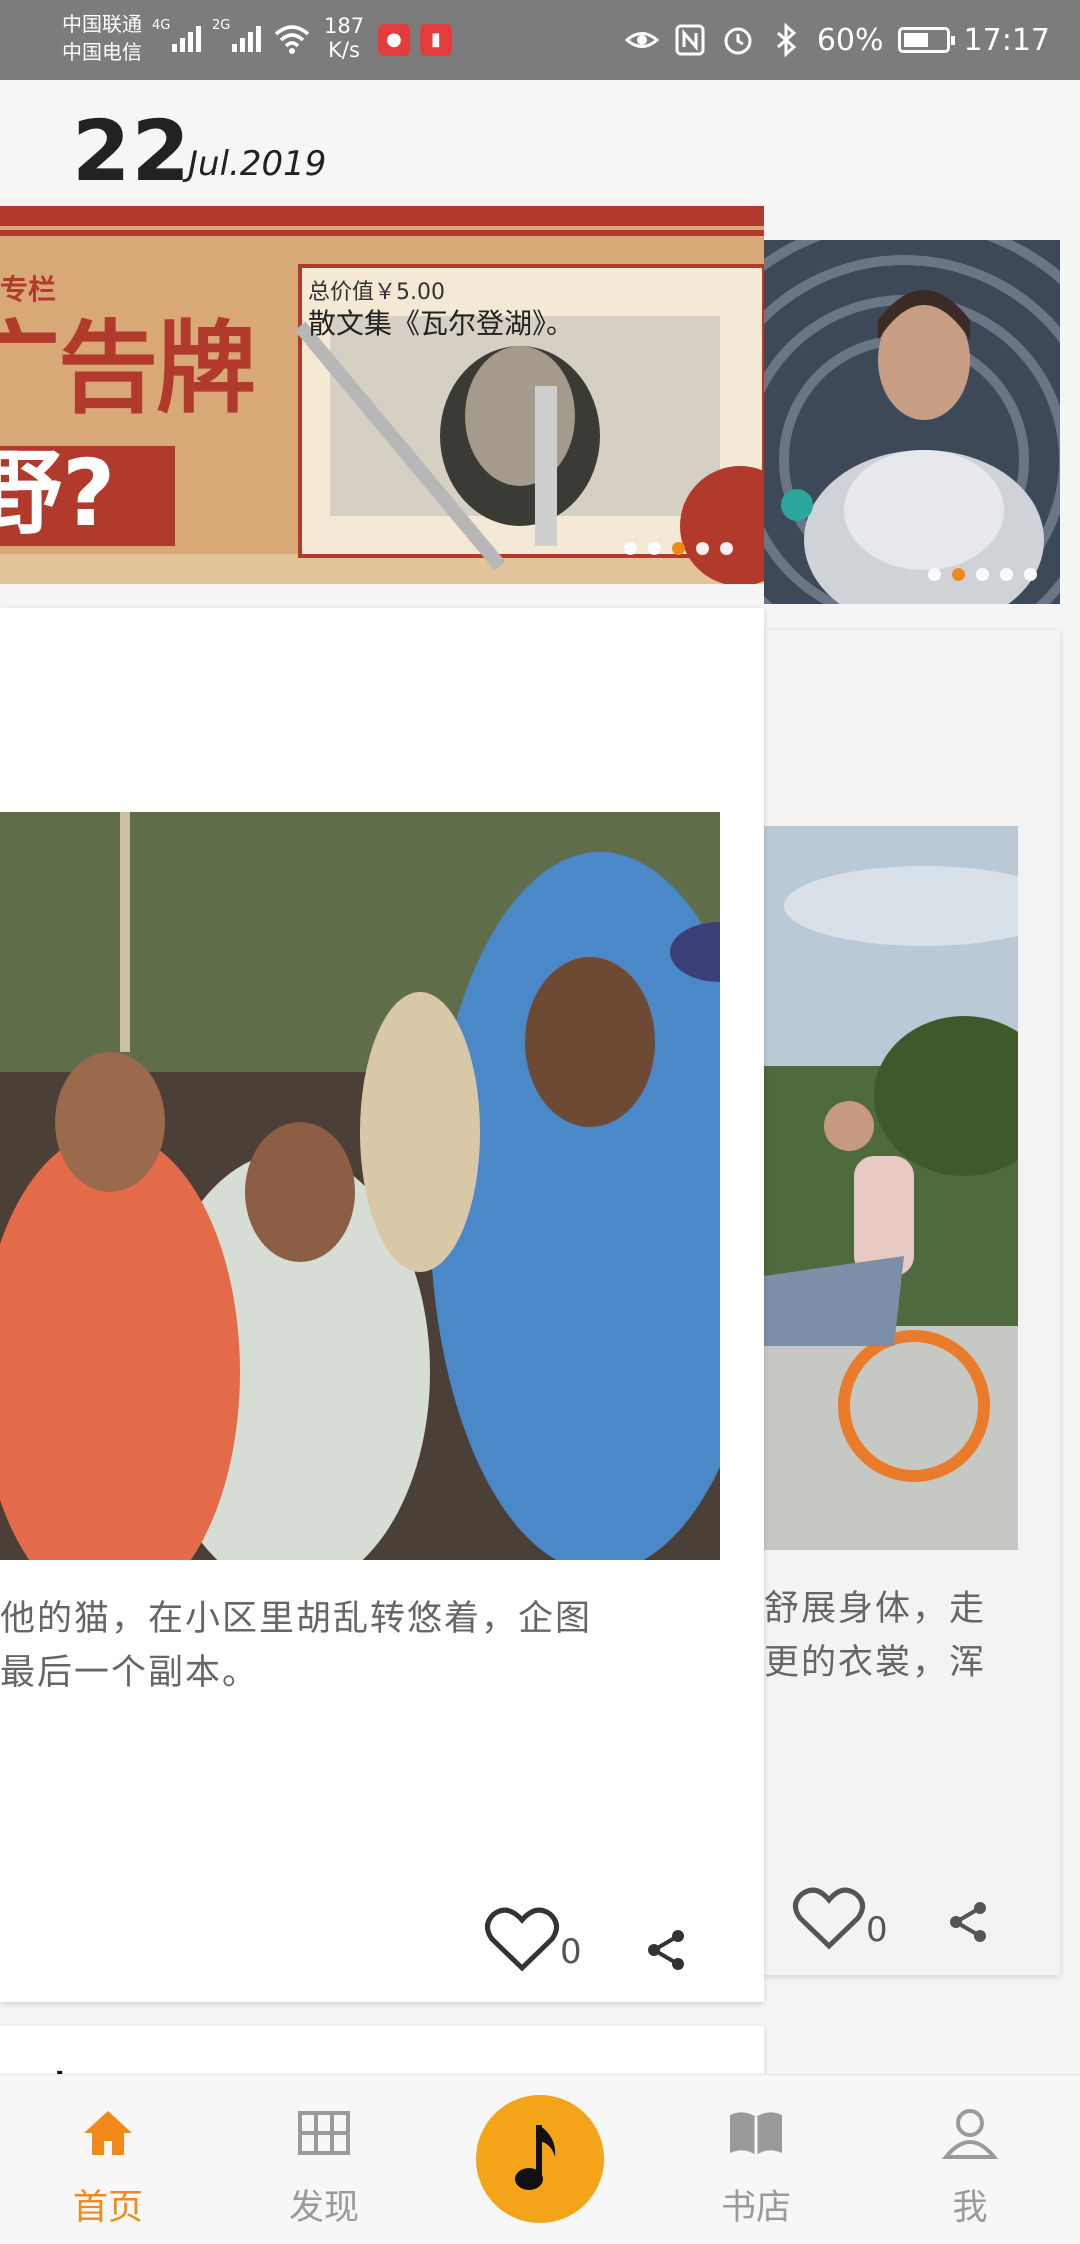 The image size is (1080, 2244). Describe the element at coordinates (102, 52) in the screenshot. I see `carrier-2: 中国电信` at that location.